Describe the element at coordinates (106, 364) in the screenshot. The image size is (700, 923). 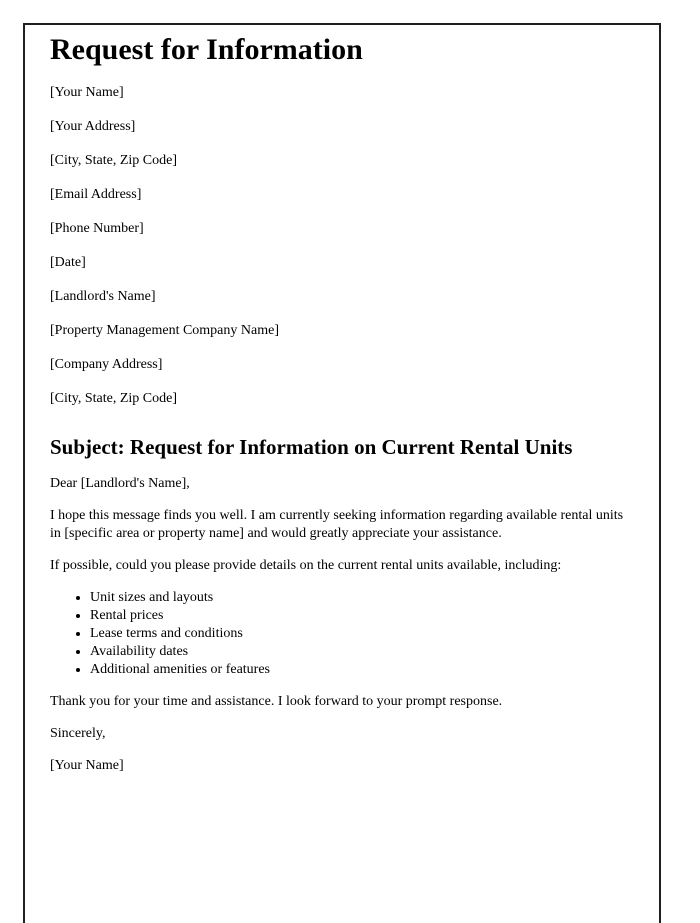
I see `recipient-street-line: [Company Address]` at that location.